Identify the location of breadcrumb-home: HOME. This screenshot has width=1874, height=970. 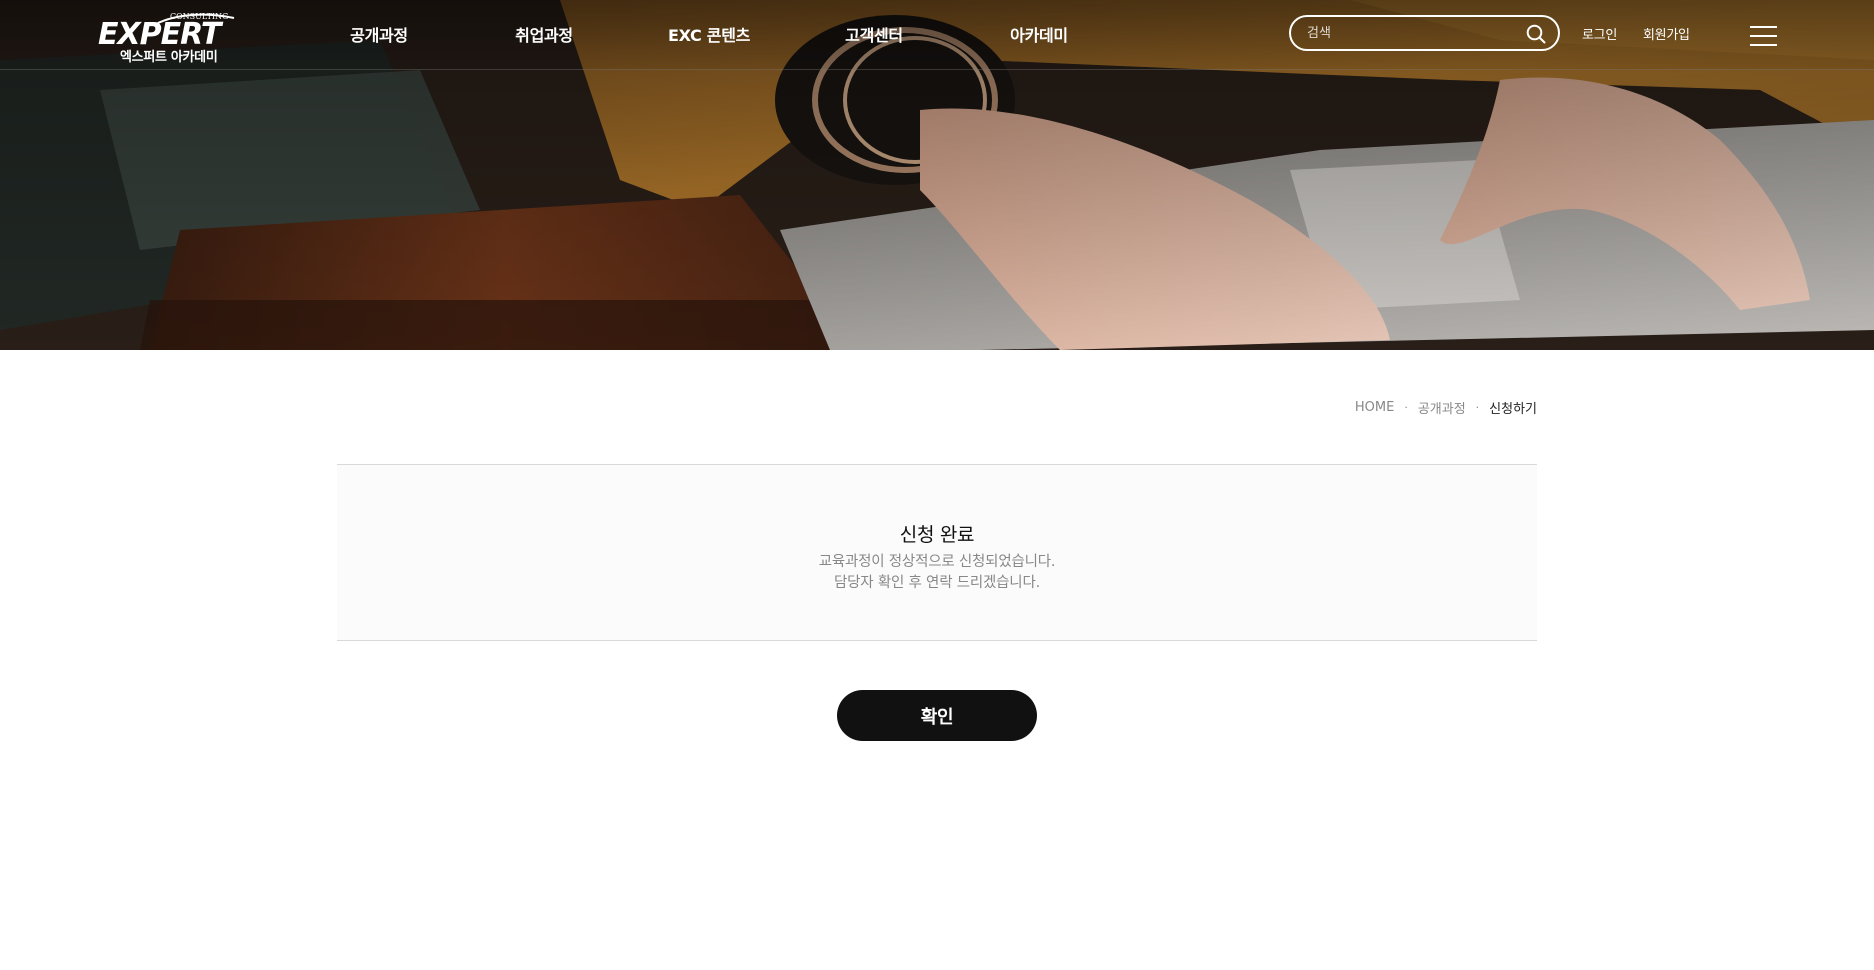
(1374, 407).